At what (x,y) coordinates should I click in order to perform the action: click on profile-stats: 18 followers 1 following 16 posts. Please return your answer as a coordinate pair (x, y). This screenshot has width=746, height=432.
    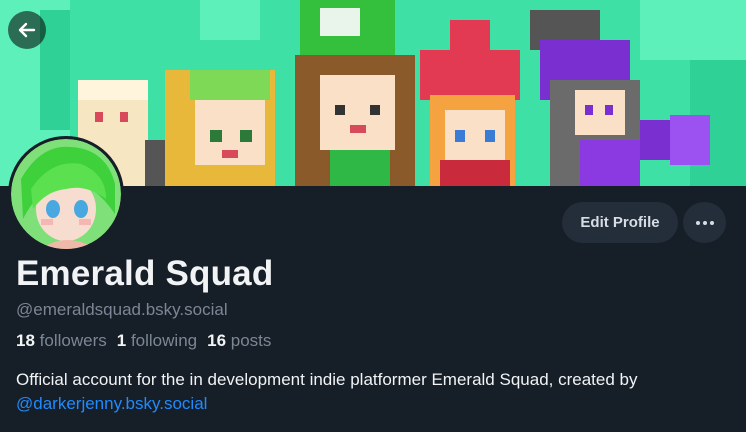
    Looking at the image, I should click on (143, 341).